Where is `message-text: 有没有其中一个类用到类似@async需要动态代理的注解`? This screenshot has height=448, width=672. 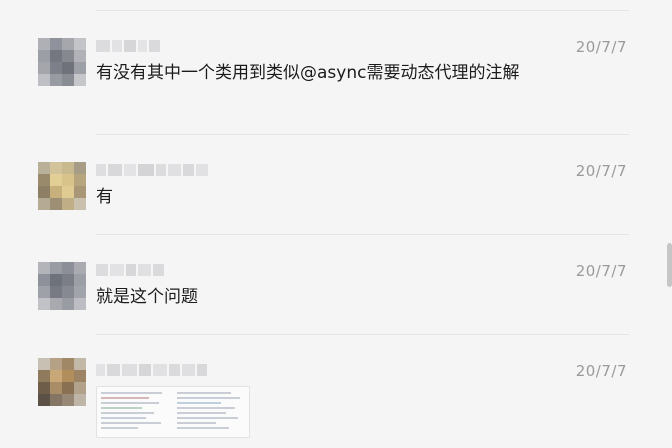 message-text: 有没有其中一个类用到类似@async需要动态代理的注解 is located at coordinates (308, 73).